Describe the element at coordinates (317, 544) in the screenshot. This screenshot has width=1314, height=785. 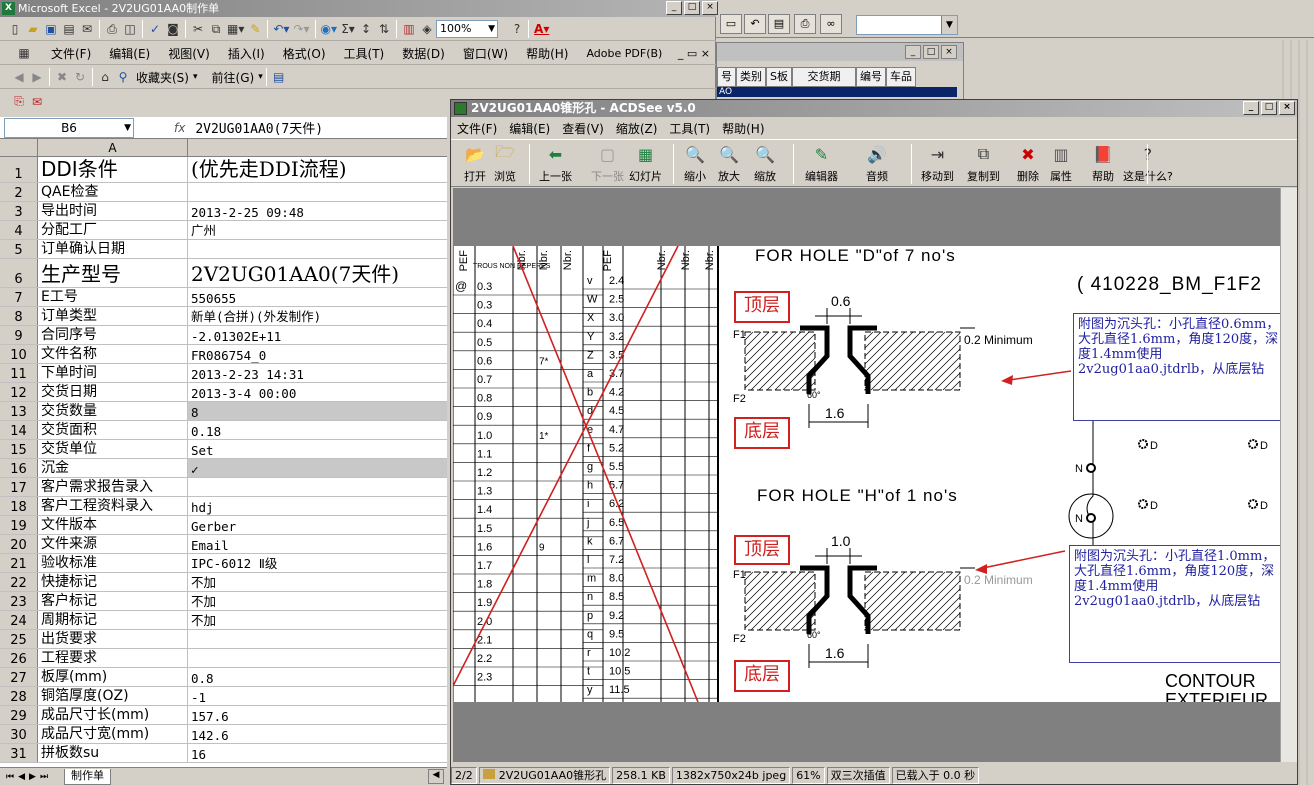
I see `cell-value: Email` at that location.